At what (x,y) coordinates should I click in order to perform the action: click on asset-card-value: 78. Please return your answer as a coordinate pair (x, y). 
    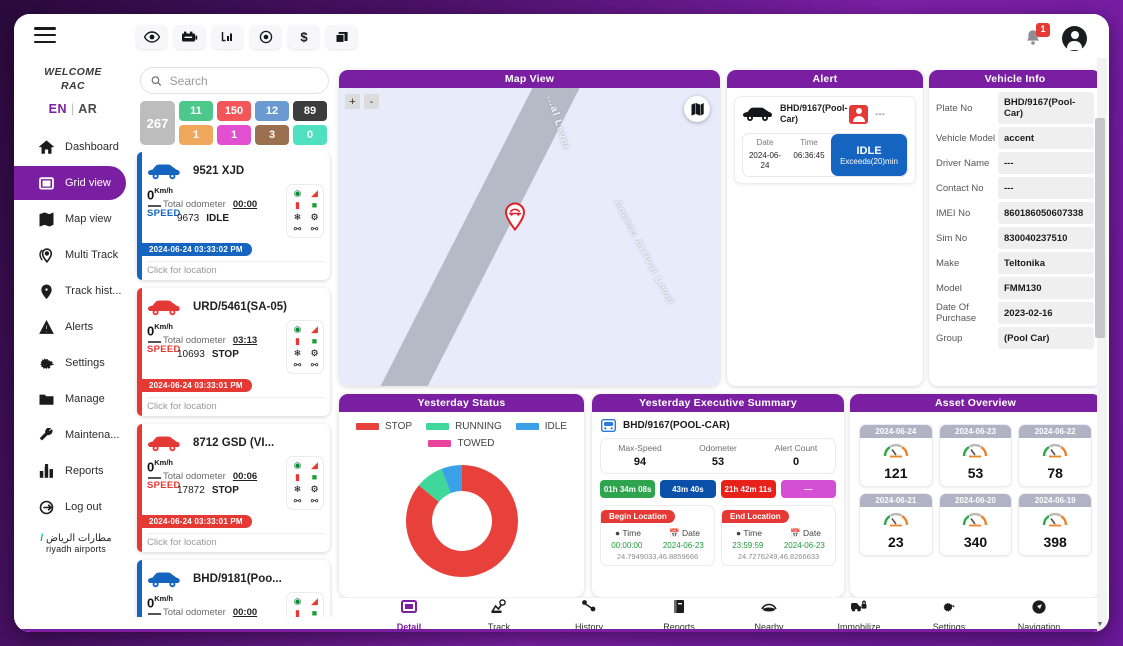
    Looking at the image, I should click on (1055, 473).